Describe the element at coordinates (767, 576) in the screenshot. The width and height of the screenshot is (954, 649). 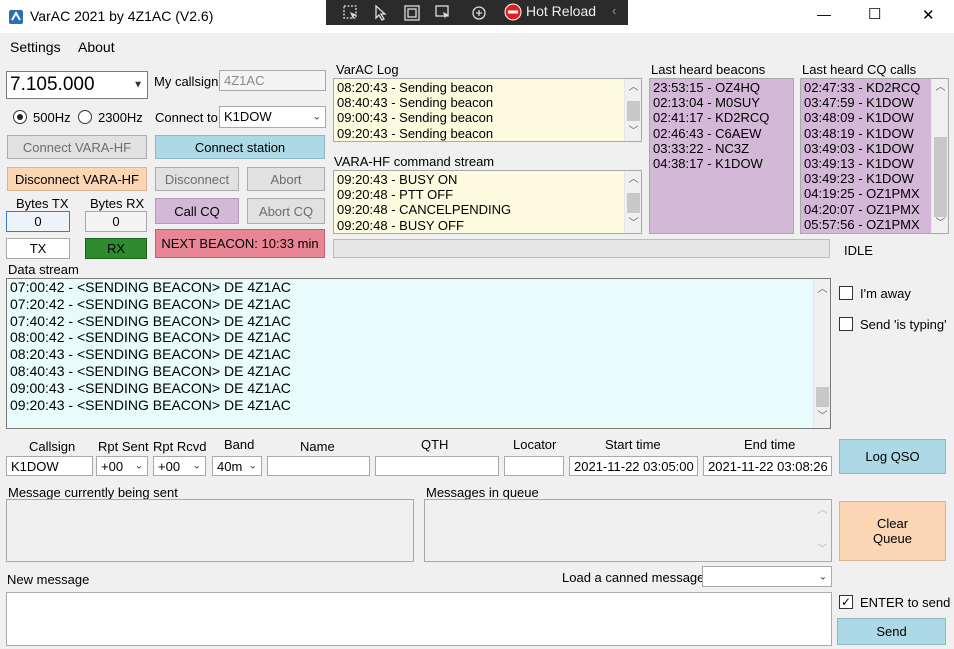
I see `canned-message-combo: ⌄` at that location.